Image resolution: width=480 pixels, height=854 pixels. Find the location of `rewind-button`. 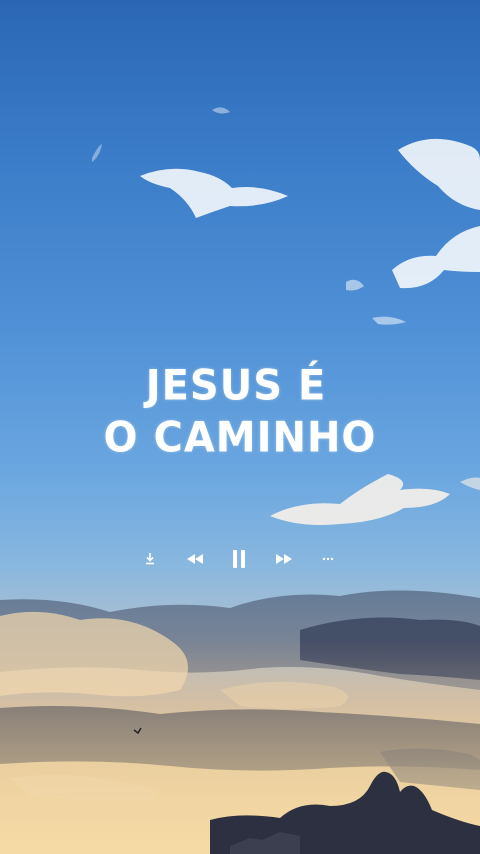

rewind-button is located at coordinates (195, 559).